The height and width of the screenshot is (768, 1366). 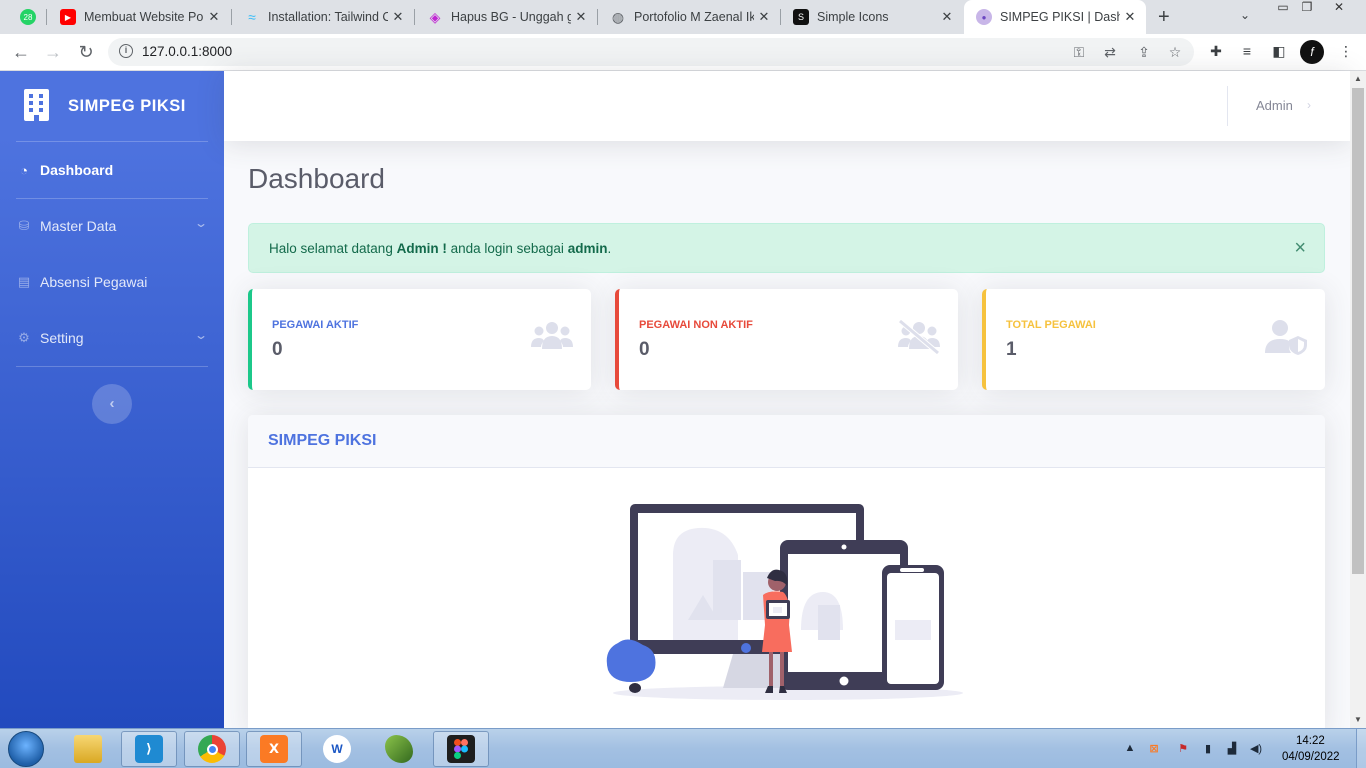 I want to click on alert-user-role: admin, so click(x=587, y=248).